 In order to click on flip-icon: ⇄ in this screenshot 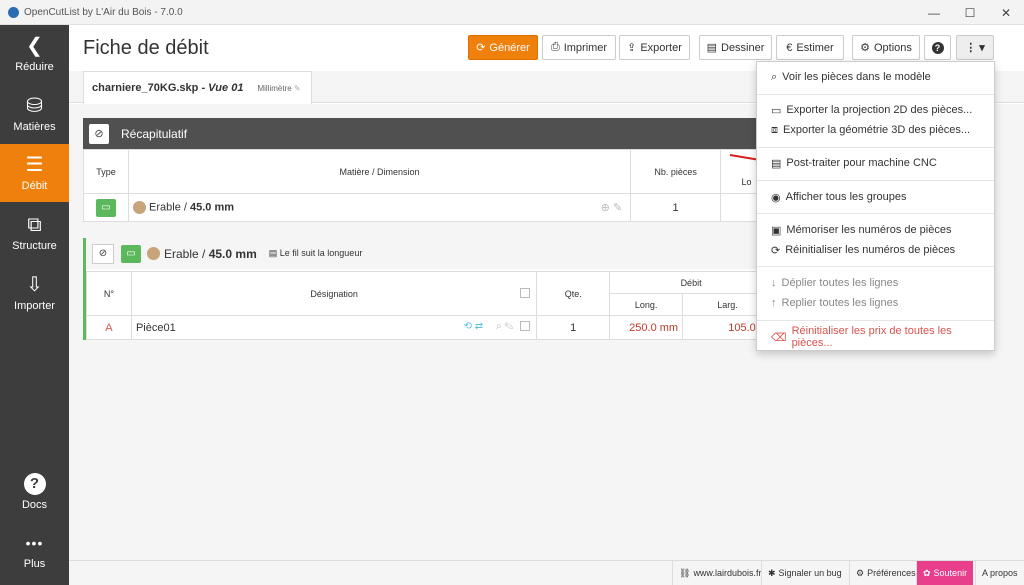, I will do `click(479, 326)`.